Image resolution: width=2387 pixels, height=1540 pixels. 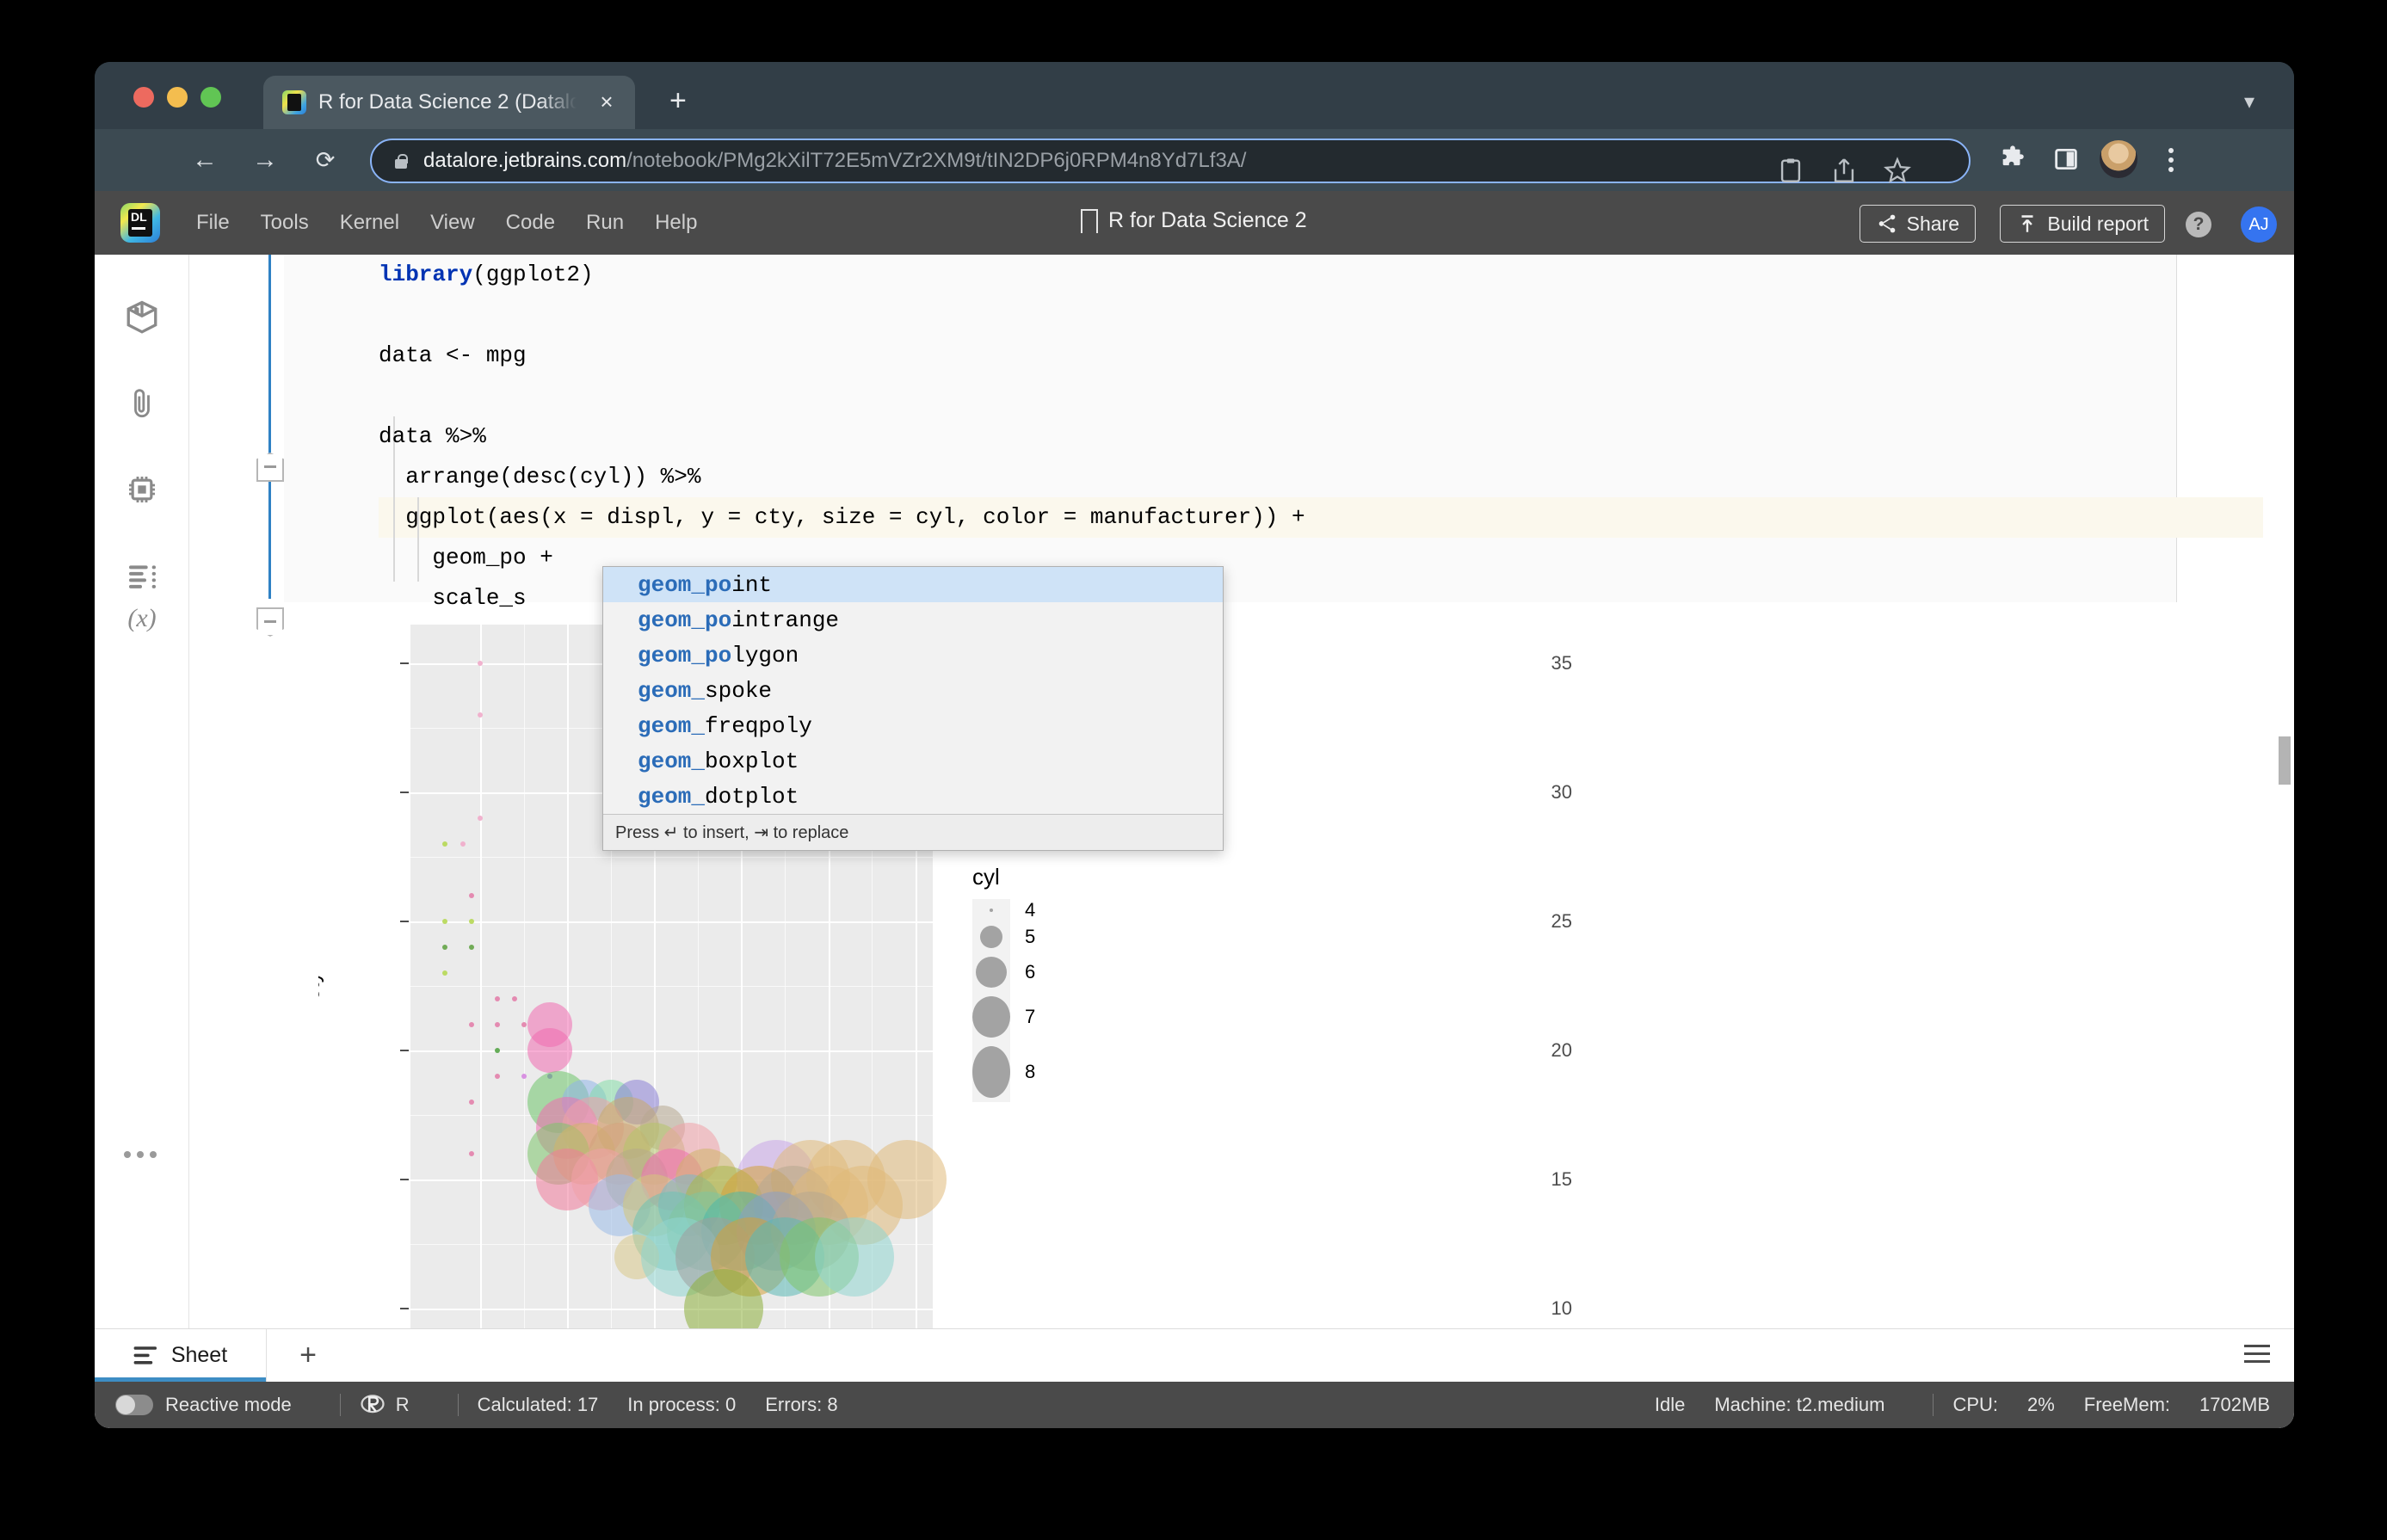 I want to click on in-process-count: In process: 0, so click(x=682, y=1404).